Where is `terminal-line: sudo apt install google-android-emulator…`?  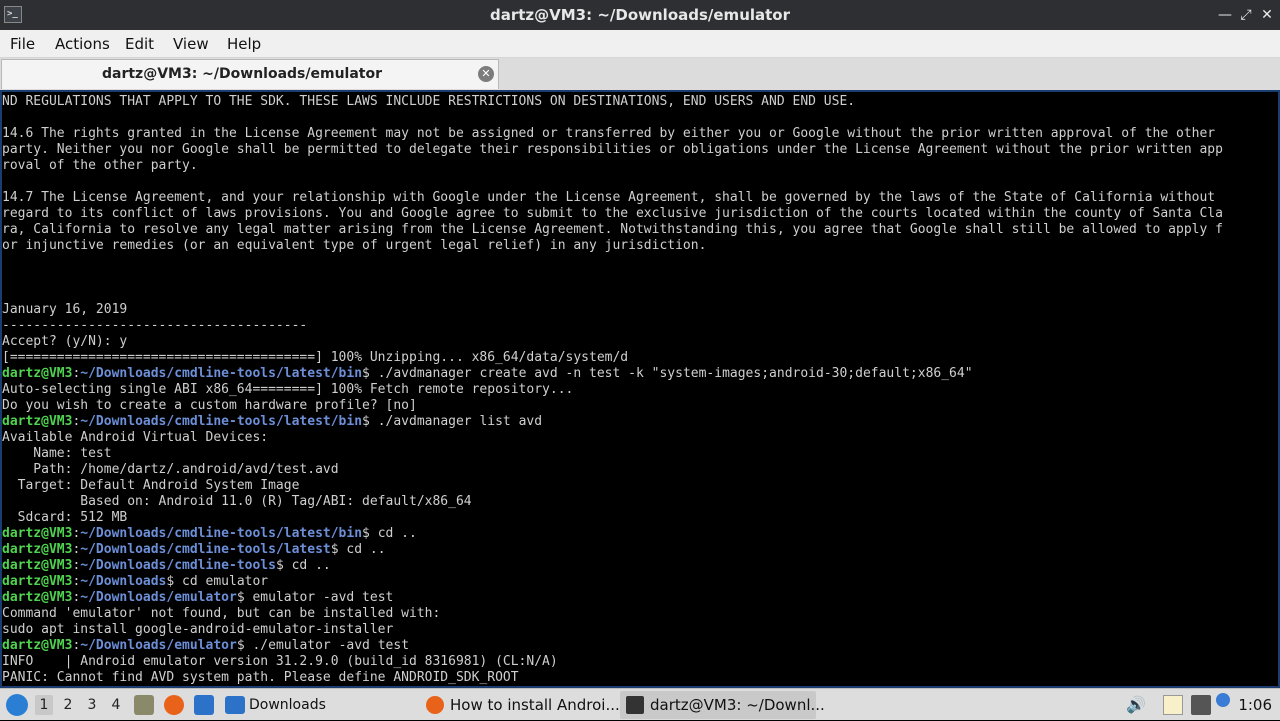 terminal-line: sudo apt install google-android-emulator… is located at coordinates (197, 630).